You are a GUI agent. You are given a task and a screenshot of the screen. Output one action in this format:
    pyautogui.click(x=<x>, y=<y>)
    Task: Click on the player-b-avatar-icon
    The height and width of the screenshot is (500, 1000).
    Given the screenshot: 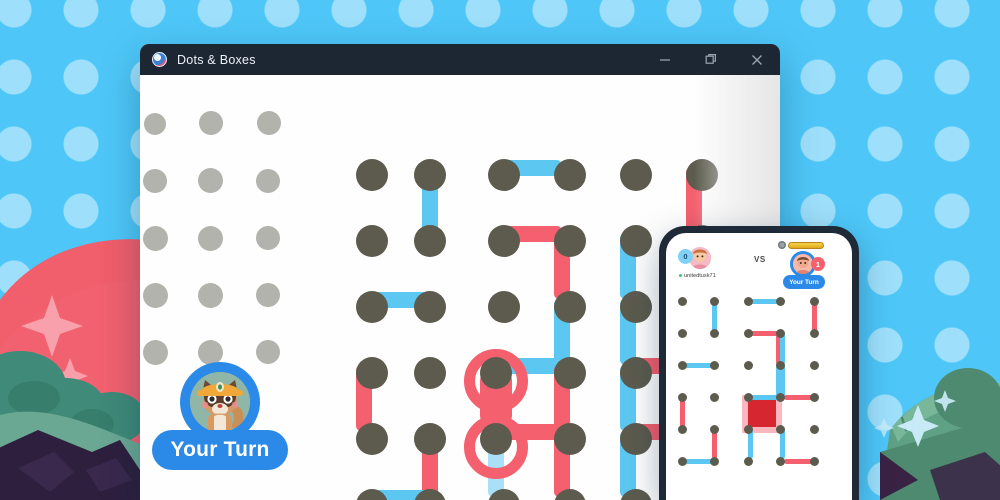 What is the action you would take?
    pyautogui.click(x=803, y=264)
    